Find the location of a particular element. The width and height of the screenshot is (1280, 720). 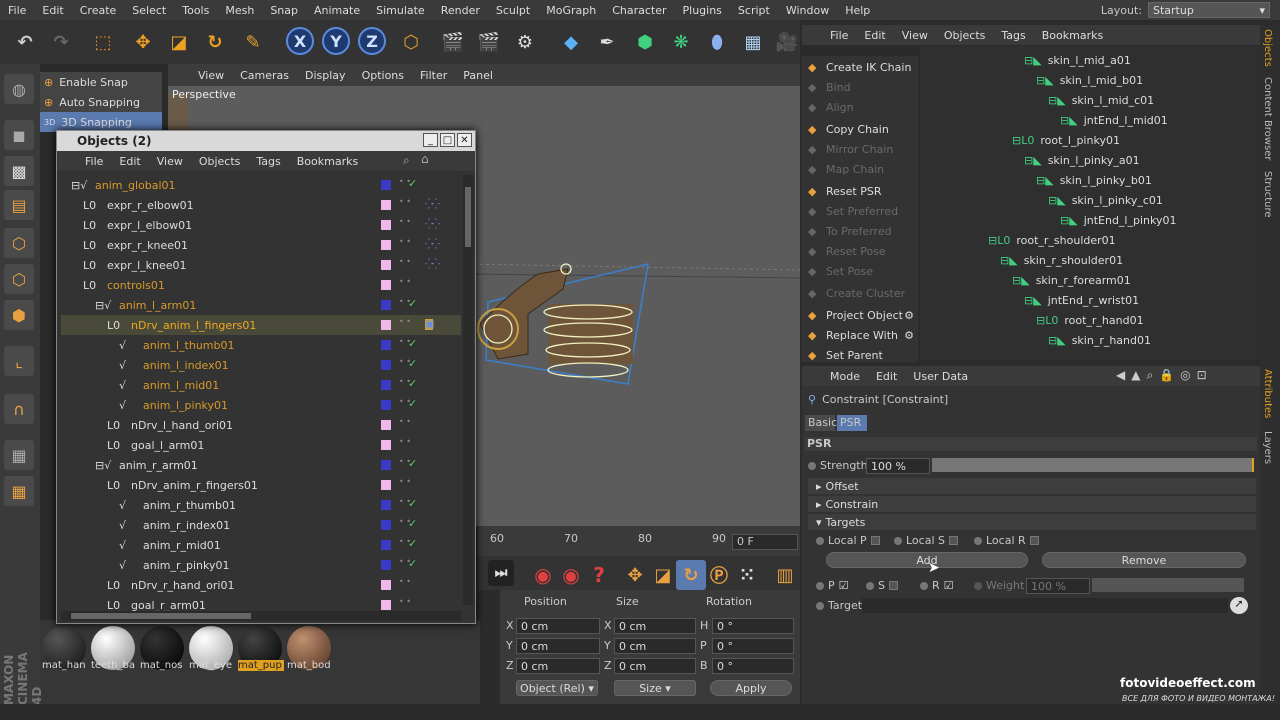

command-reset-psr: ◆ Reset PSR is located at coordinates (860, 191).